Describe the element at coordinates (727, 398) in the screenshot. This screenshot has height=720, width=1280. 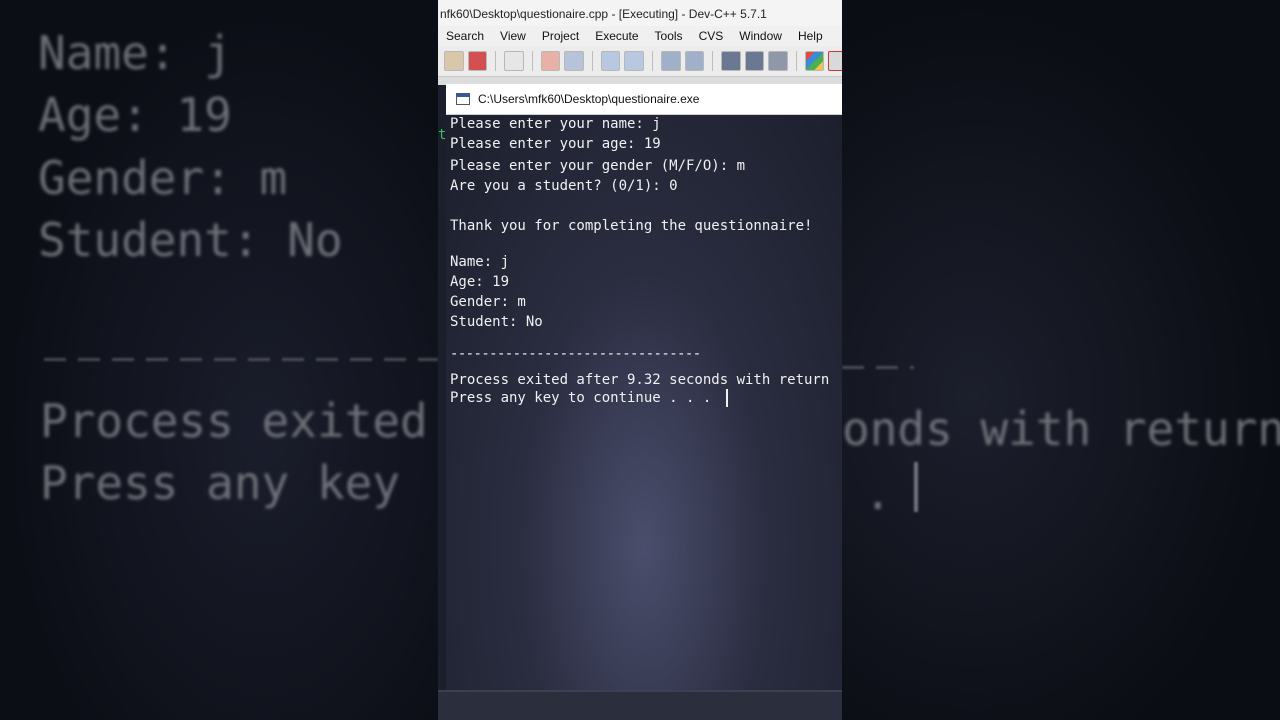
I see `text-cursor` at that location.